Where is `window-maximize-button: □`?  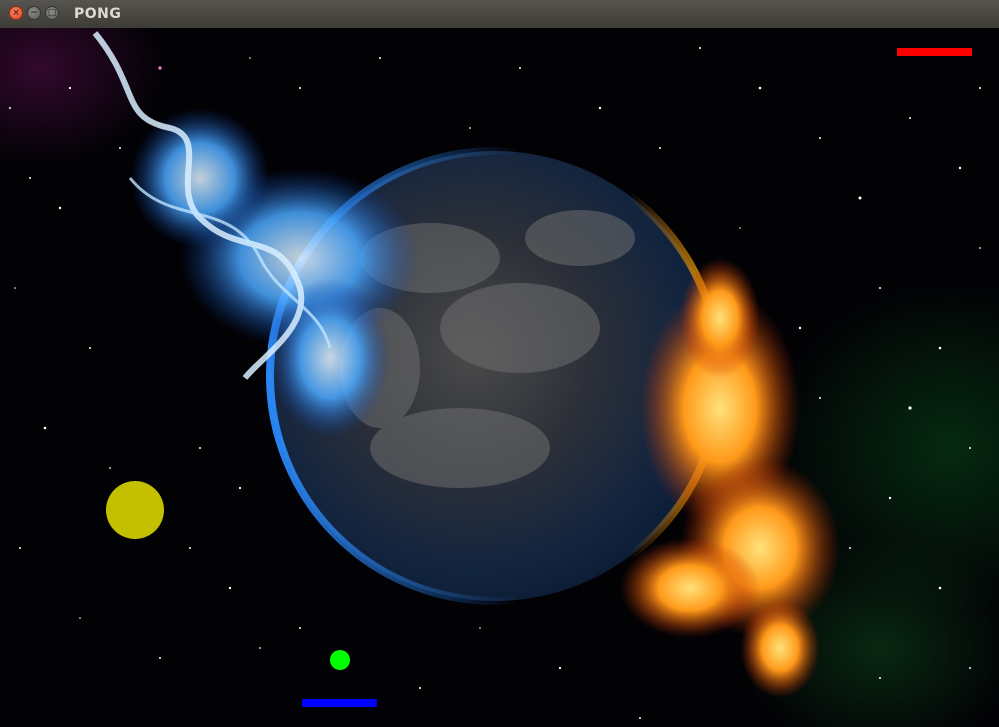 window-maximize-button: □ is located at coordinates (52, 13).